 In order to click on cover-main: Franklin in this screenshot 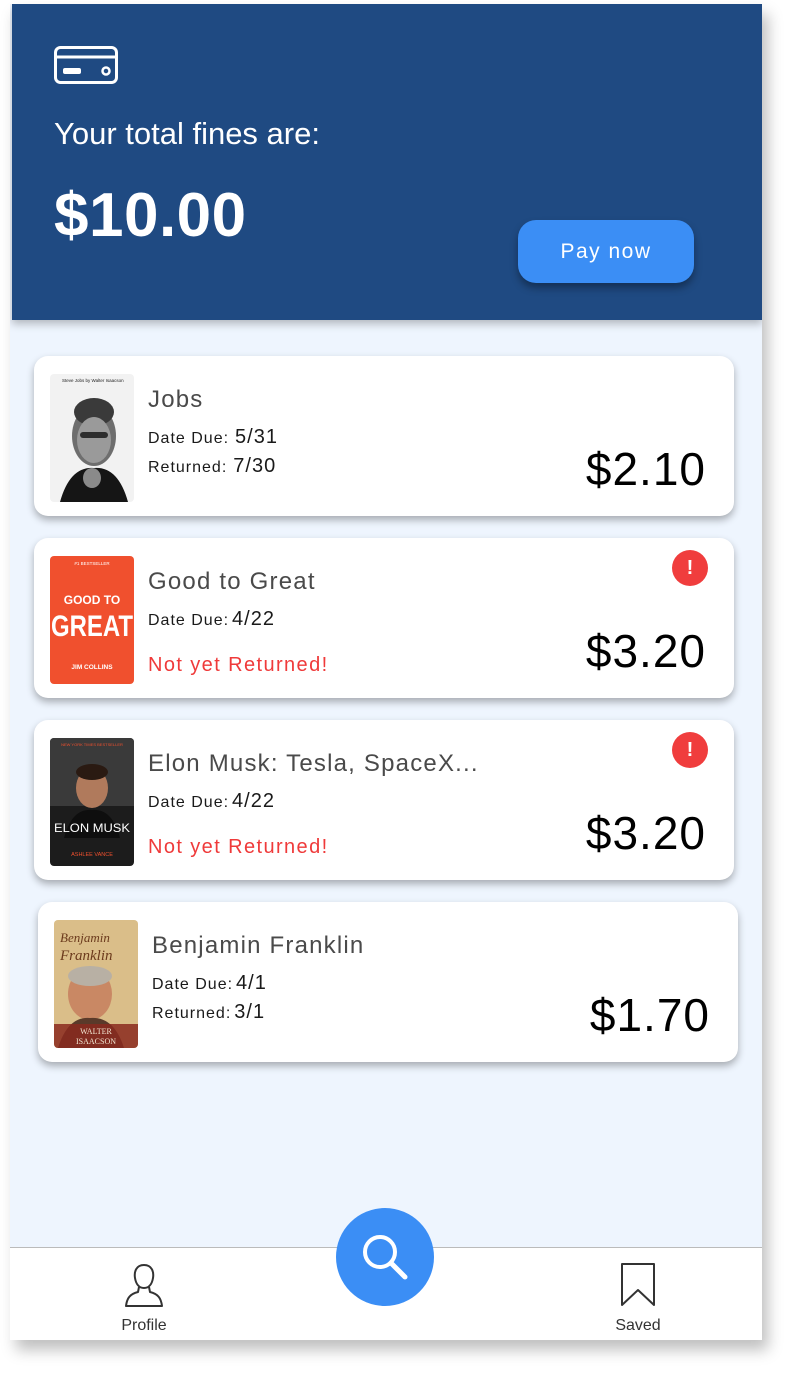, I will do `click(86, 956)`.